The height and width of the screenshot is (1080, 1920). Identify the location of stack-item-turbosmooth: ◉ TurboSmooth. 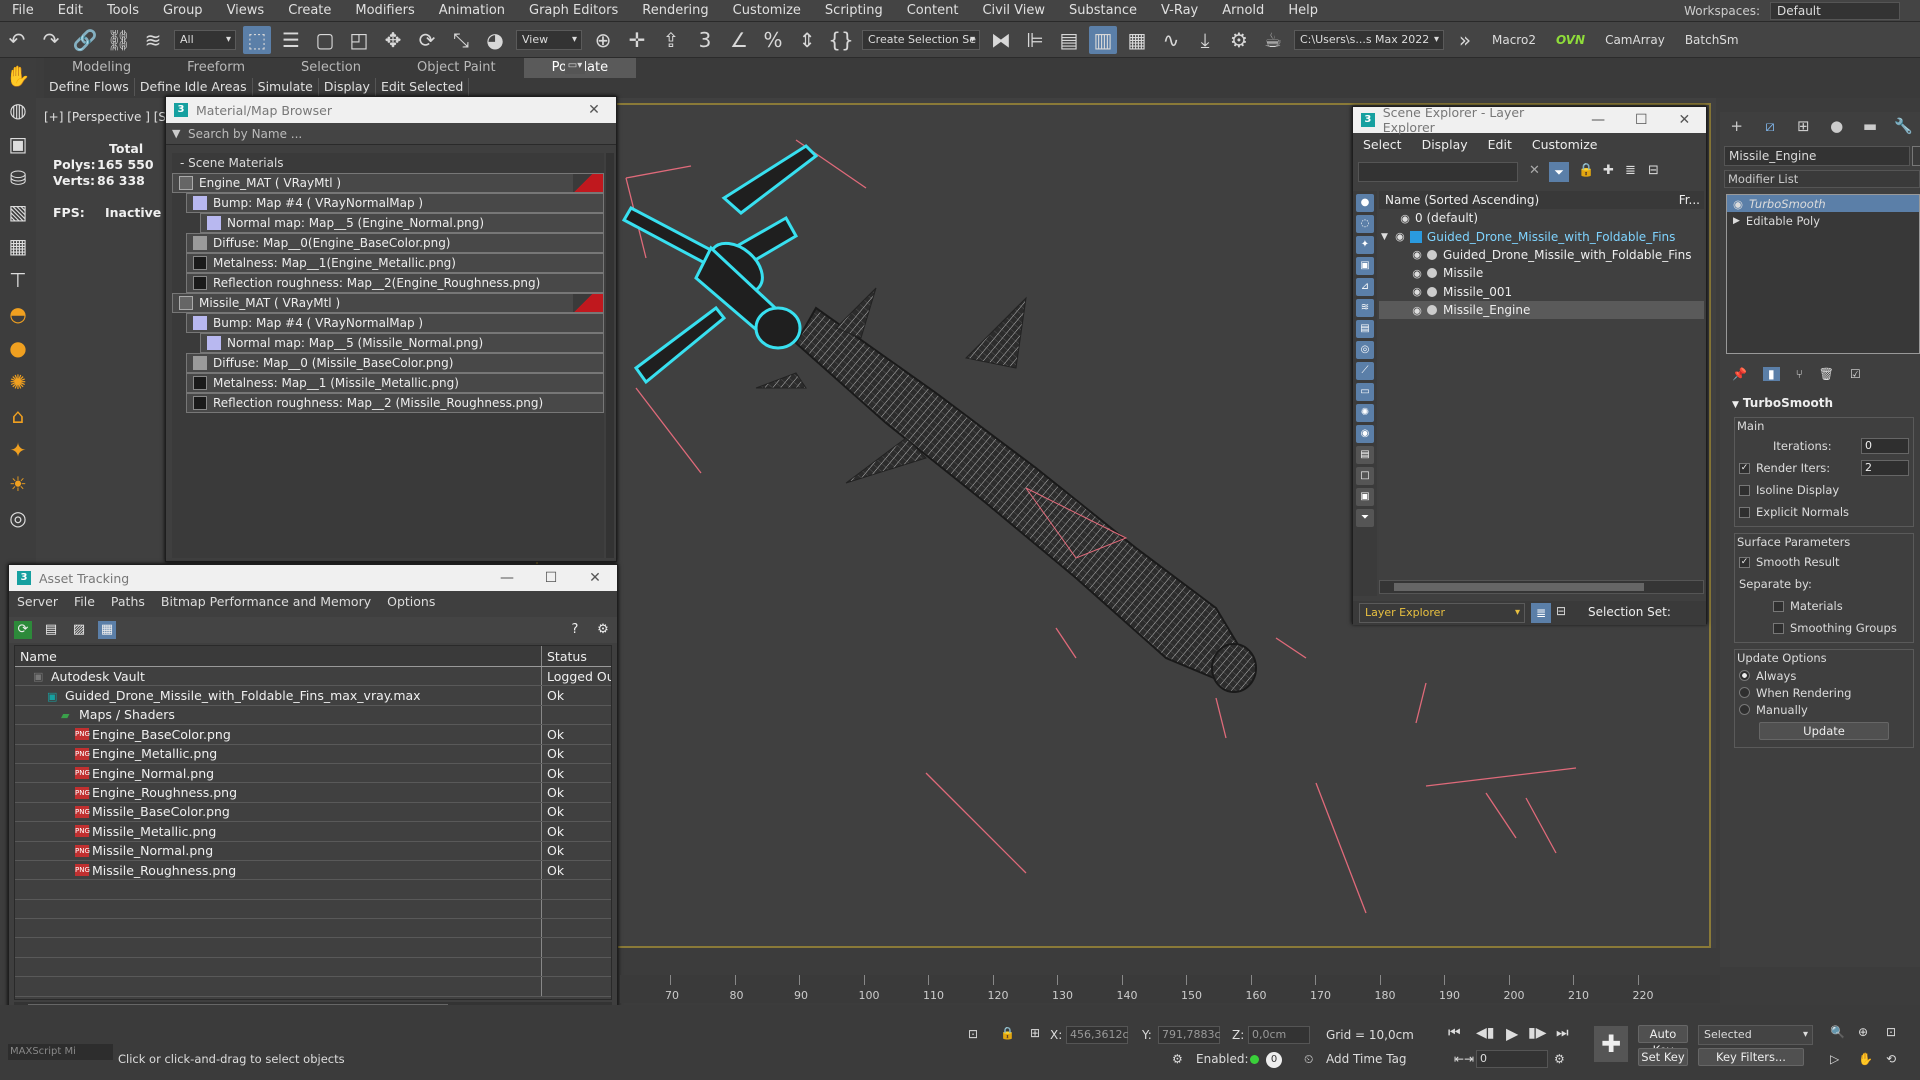
(1823, 203).